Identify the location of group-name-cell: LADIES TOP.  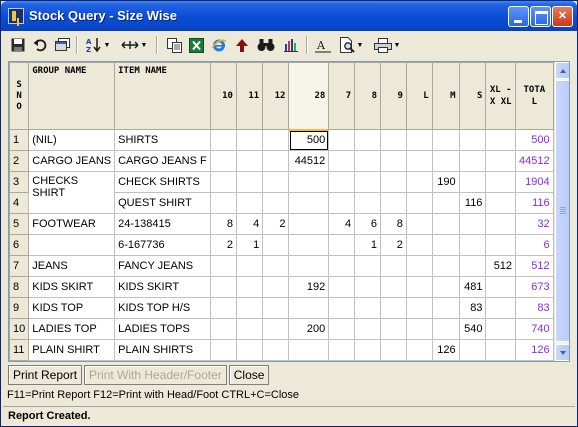
(72, 329).